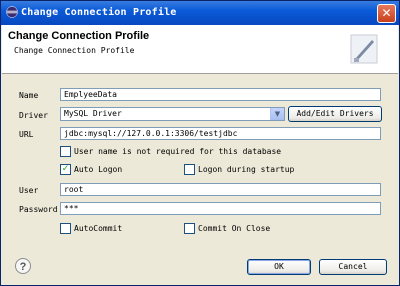 Image resolution: width=400 pixels, height=286 pixels. I want to click on help-icon: ?, so click(23, 266).